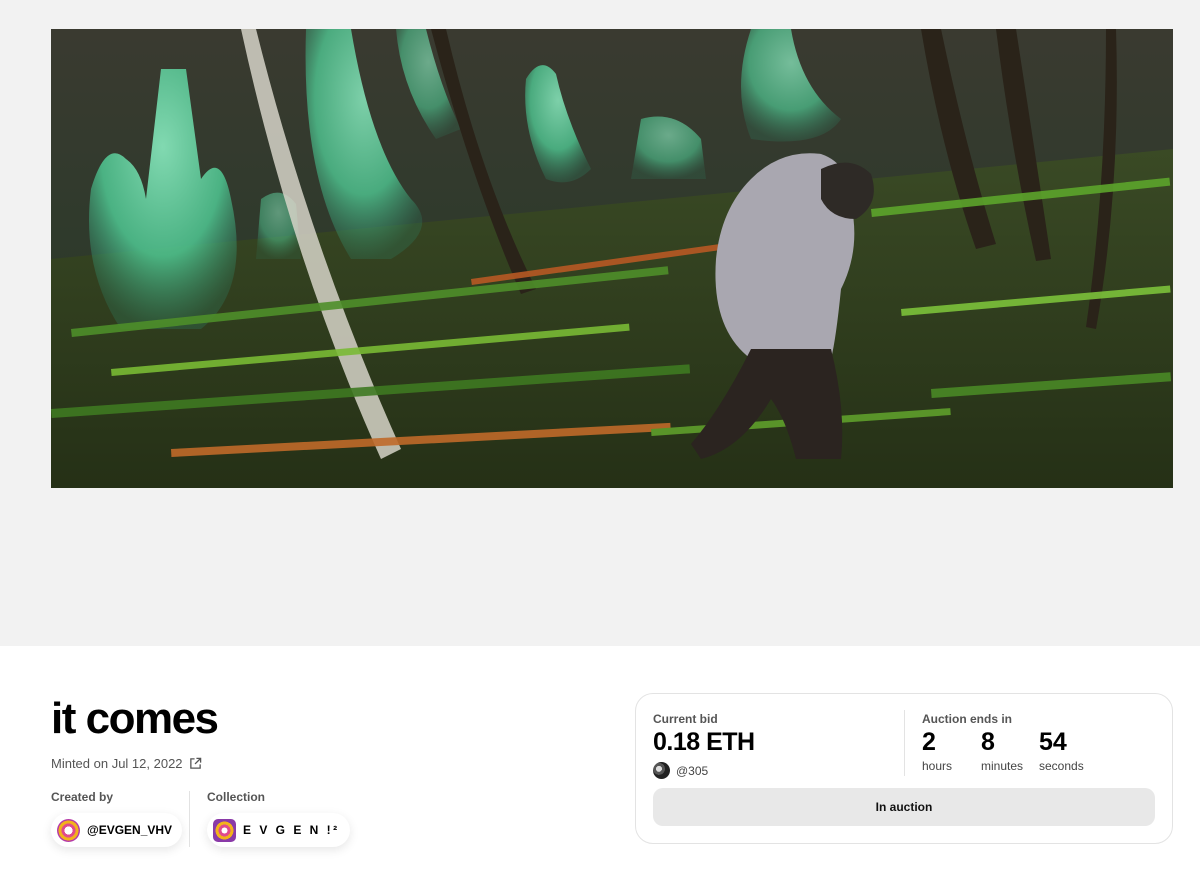 This screenshot has width=1200, height=874. Describe the element at coordinates (704, 742) in the screenshot. I see `current-bid-value: 0.18 ETH` at that location.